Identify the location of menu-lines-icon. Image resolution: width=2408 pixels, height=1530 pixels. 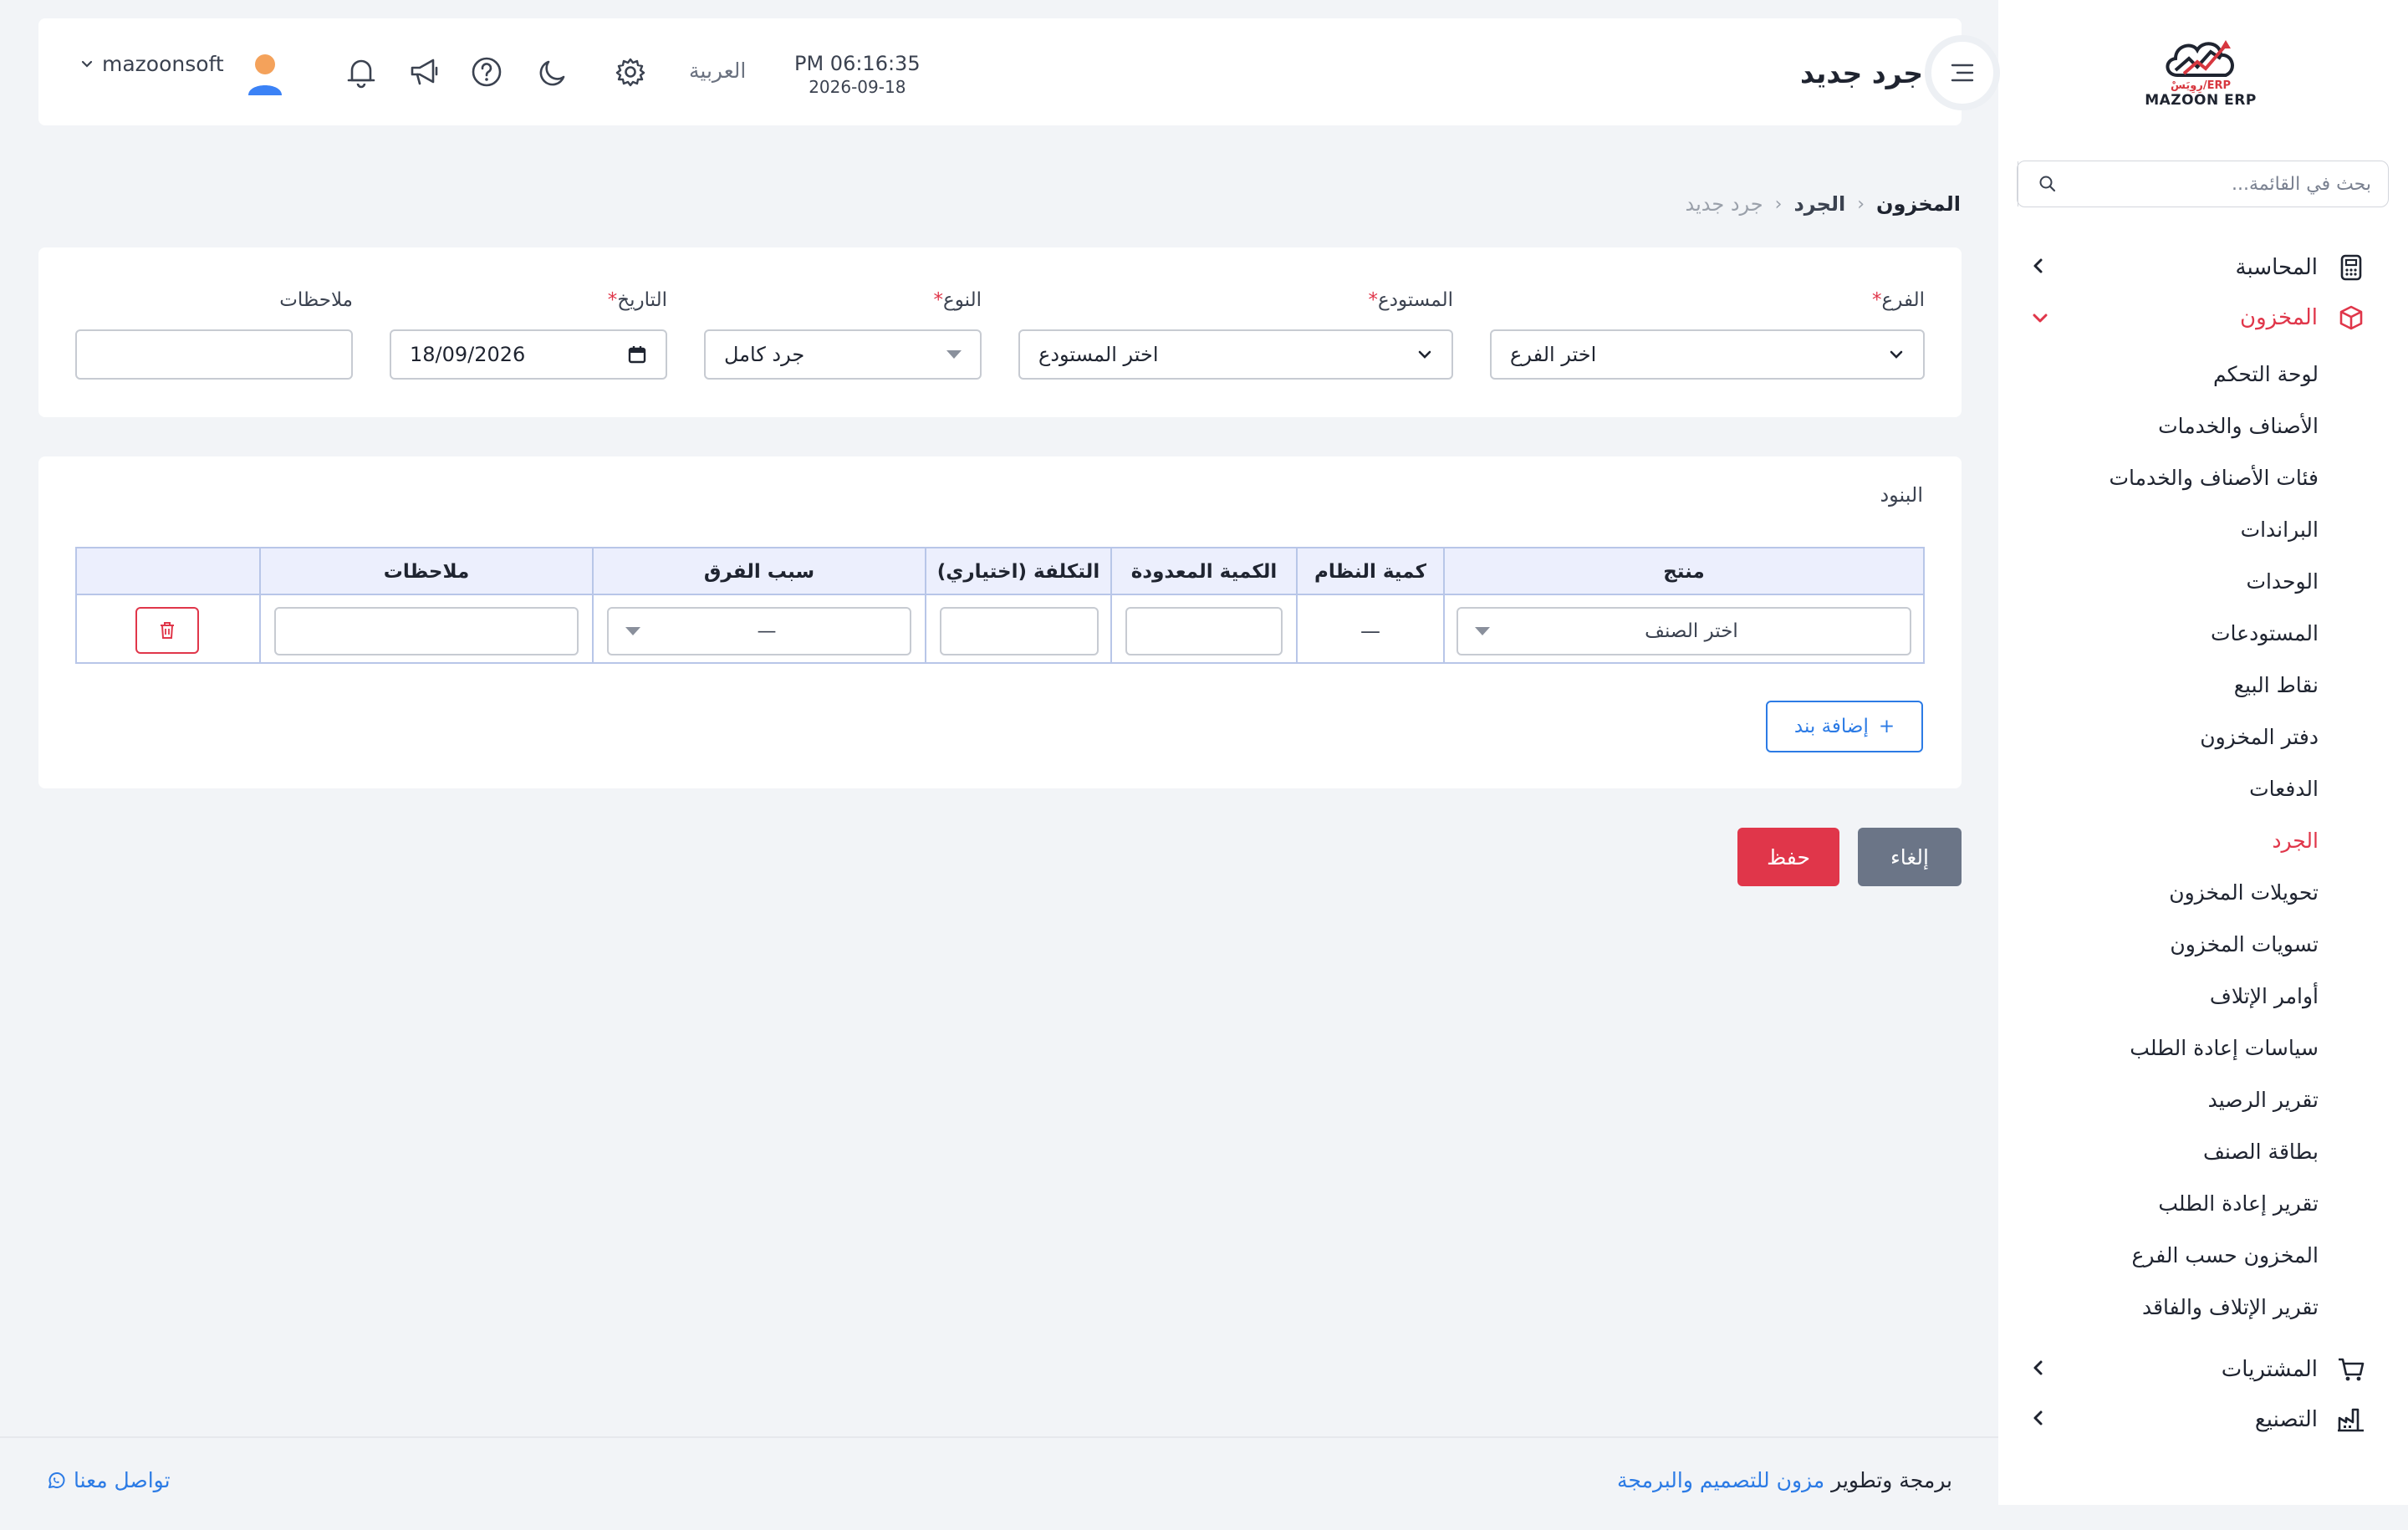
(1963, 73).